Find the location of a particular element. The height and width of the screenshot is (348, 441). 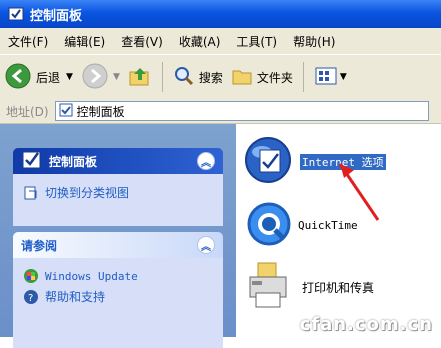

menu-file: 文件(F) is located at coordinates (28, 41).